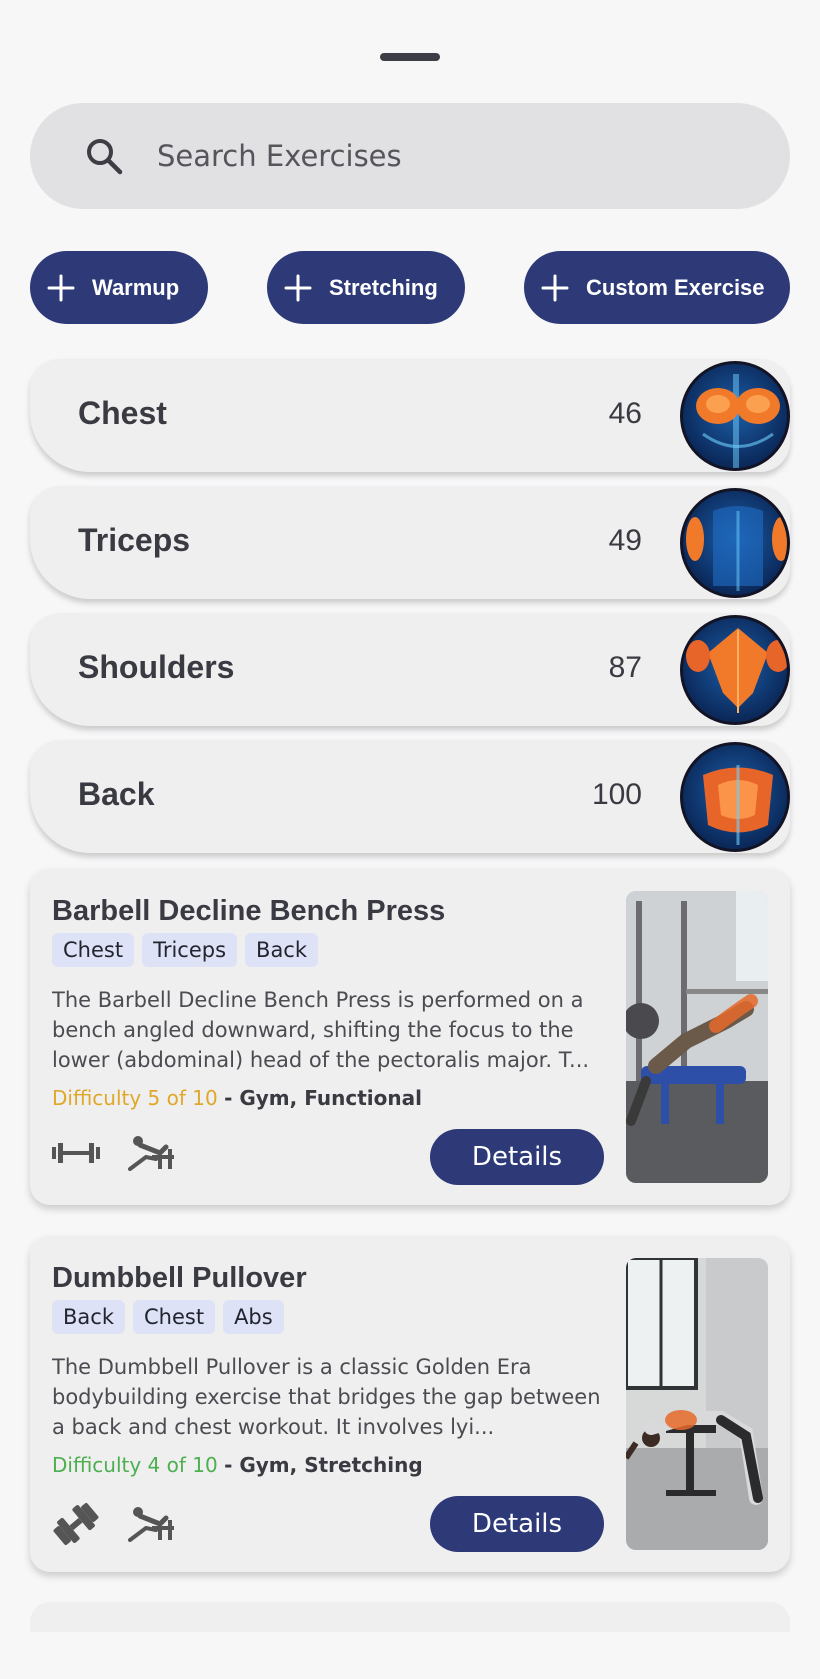 The width and height of the screenshot is (820, 1679). I want to click on add-warmup-button: Warmup, so click(119, 287).